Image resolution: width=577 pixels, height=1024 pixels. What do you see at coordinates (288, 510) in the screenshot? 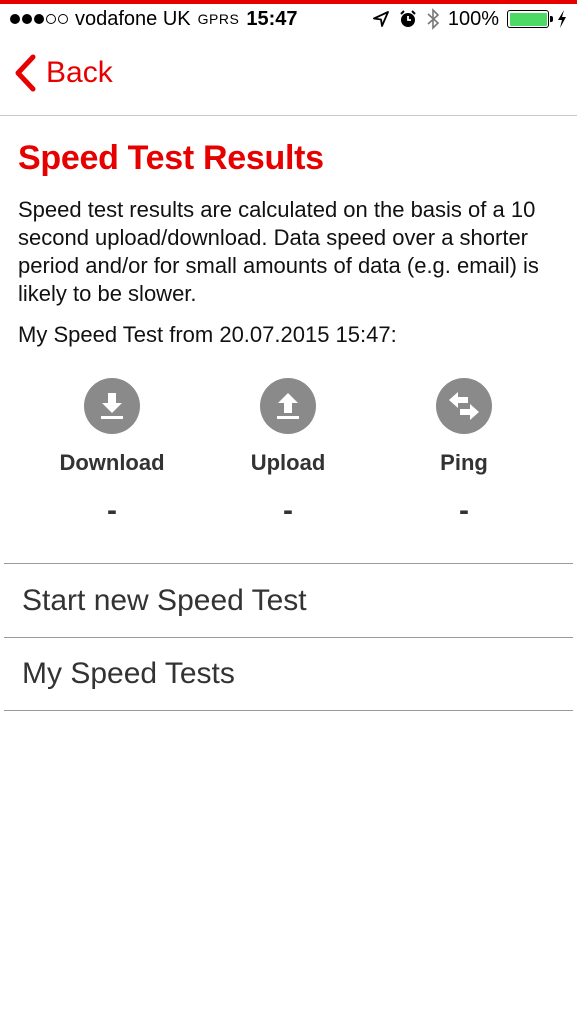
I see `upload-value: -` at bounding box center [288, 510].